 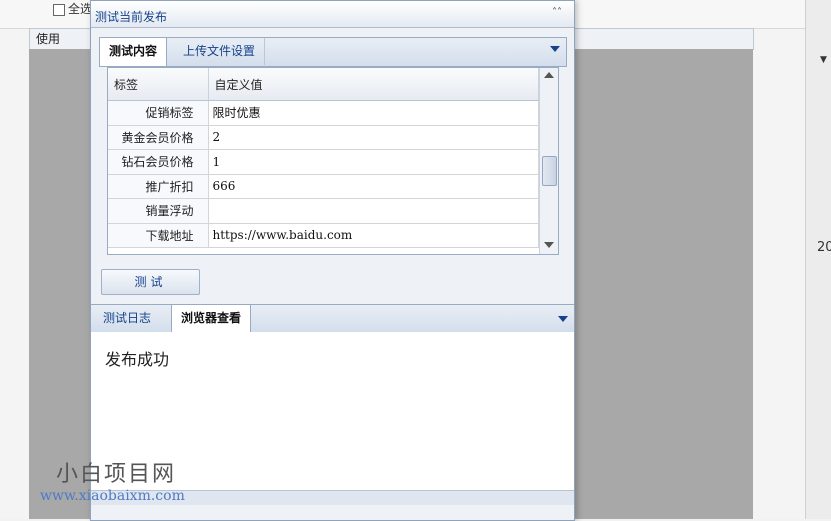 What do you see at coordinates (332, 318) in the screenshot?
I see `log-tabbar: 测试日志 浏览器查看` at bounding box center [332, 318].